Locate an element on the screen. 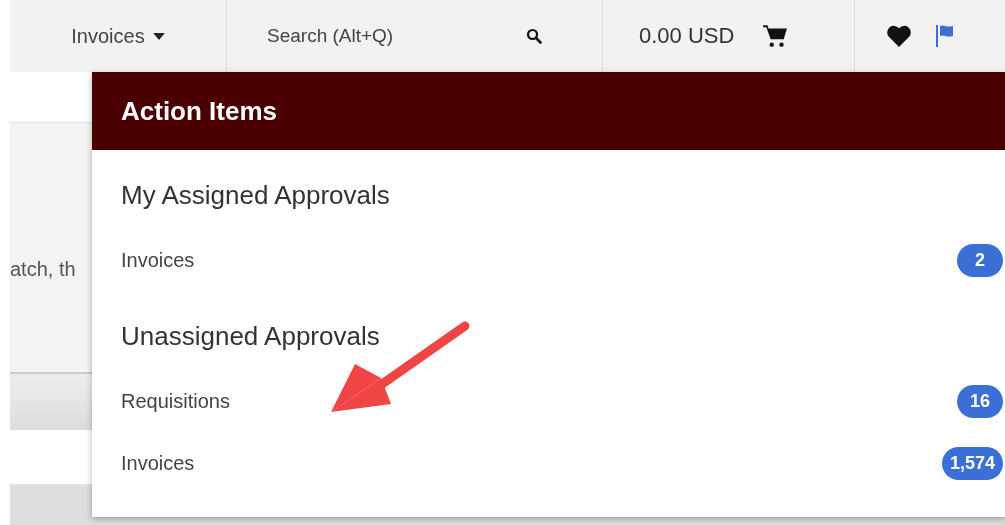  count-badge: 1,574 is located at coordinates (972, 463).